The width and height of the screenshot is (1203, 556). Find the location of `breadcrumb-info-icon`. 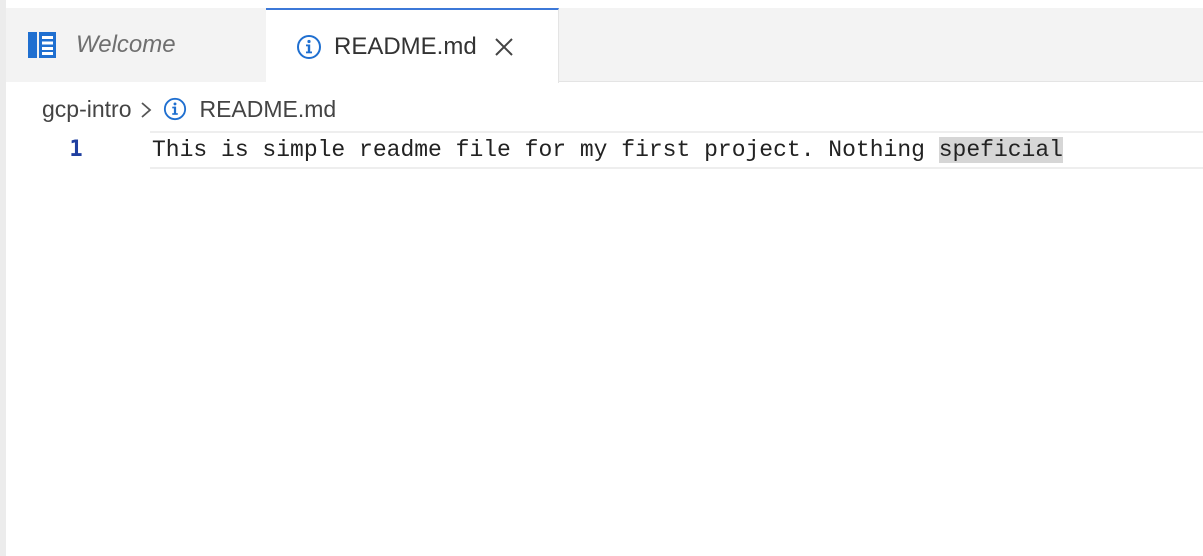

breadcrumb-info-icon is located at coordinates (175, 109).